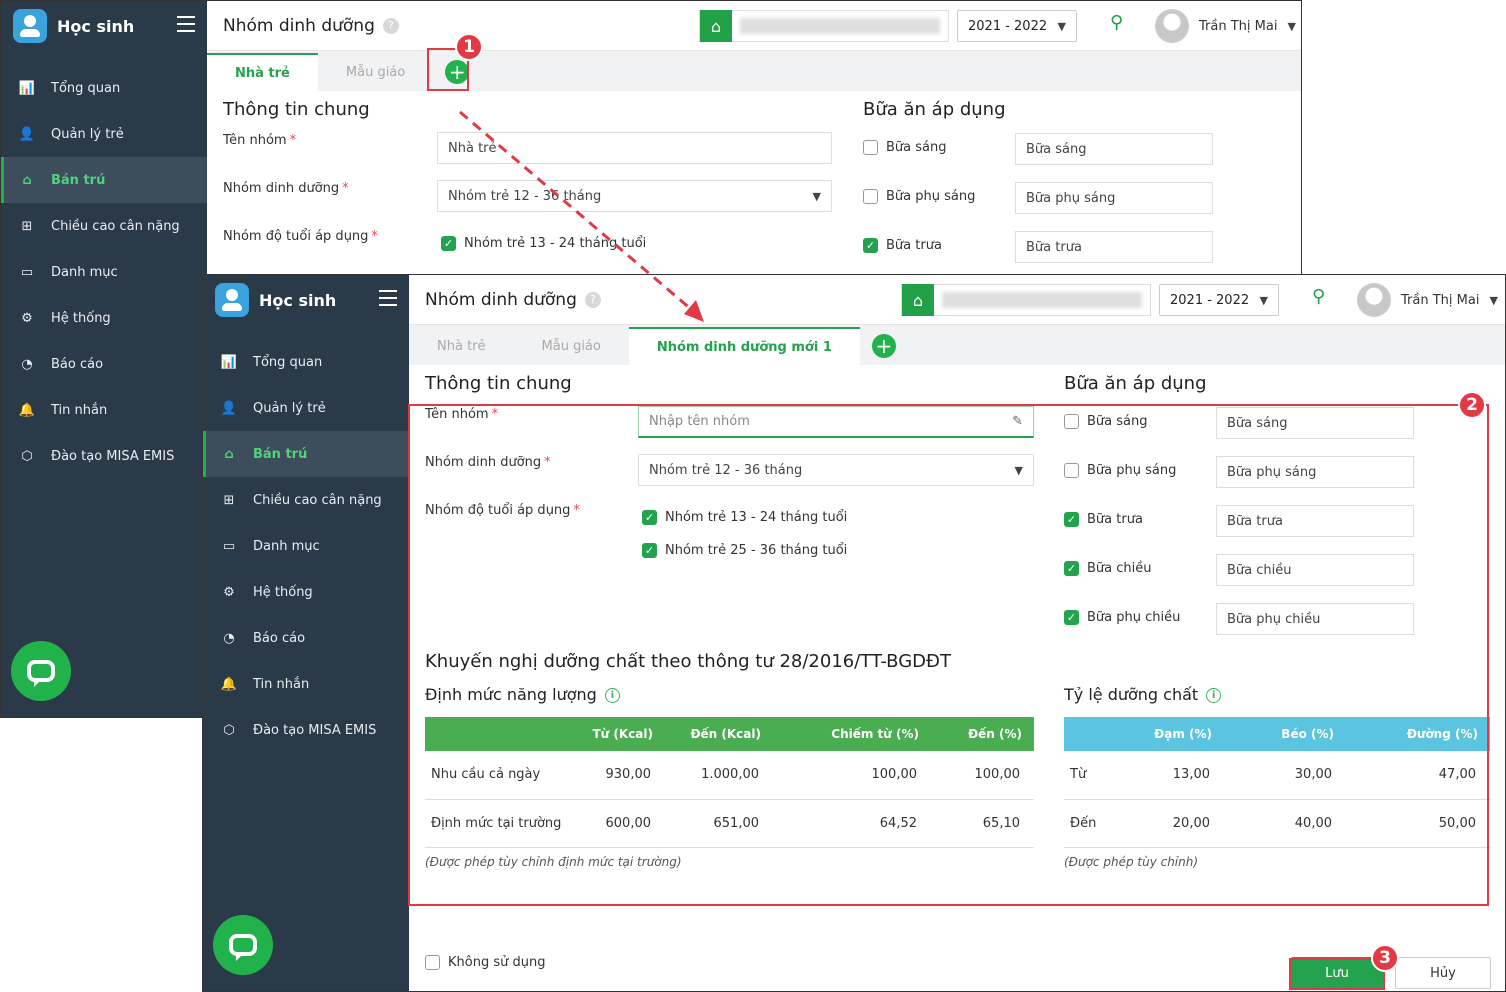  What do you see at coordinates (1418, 775) in the screenshot?
I see `table-cell: 47,00` at bounding box center [1418, 775].